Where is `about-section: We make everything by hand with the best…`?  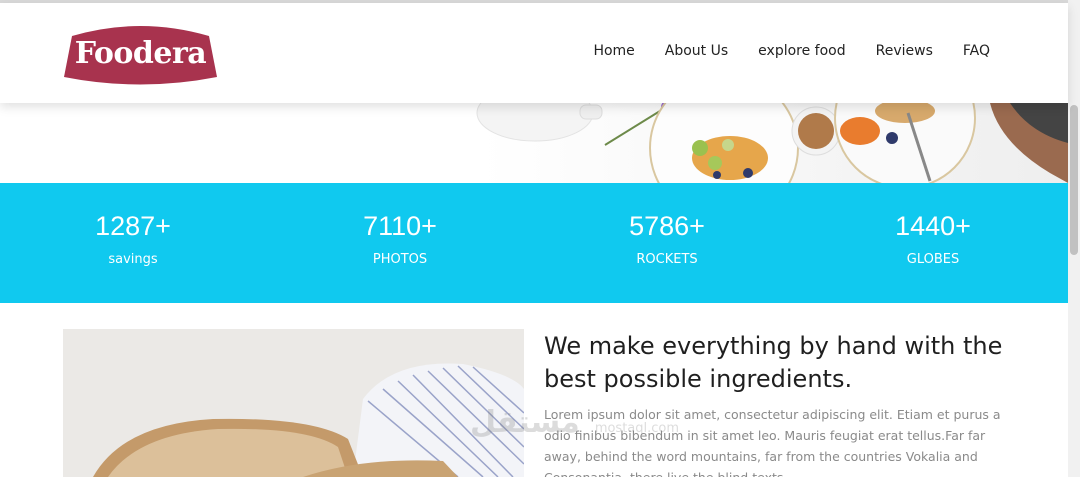
about-section: We make everything by hand with the best… is located at coordinates (779, 403).